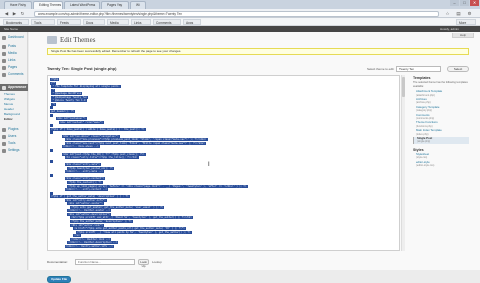 This screenshot has width=480, height=283. I want to click on menu-plugins: Plugins, so click(14, 129).